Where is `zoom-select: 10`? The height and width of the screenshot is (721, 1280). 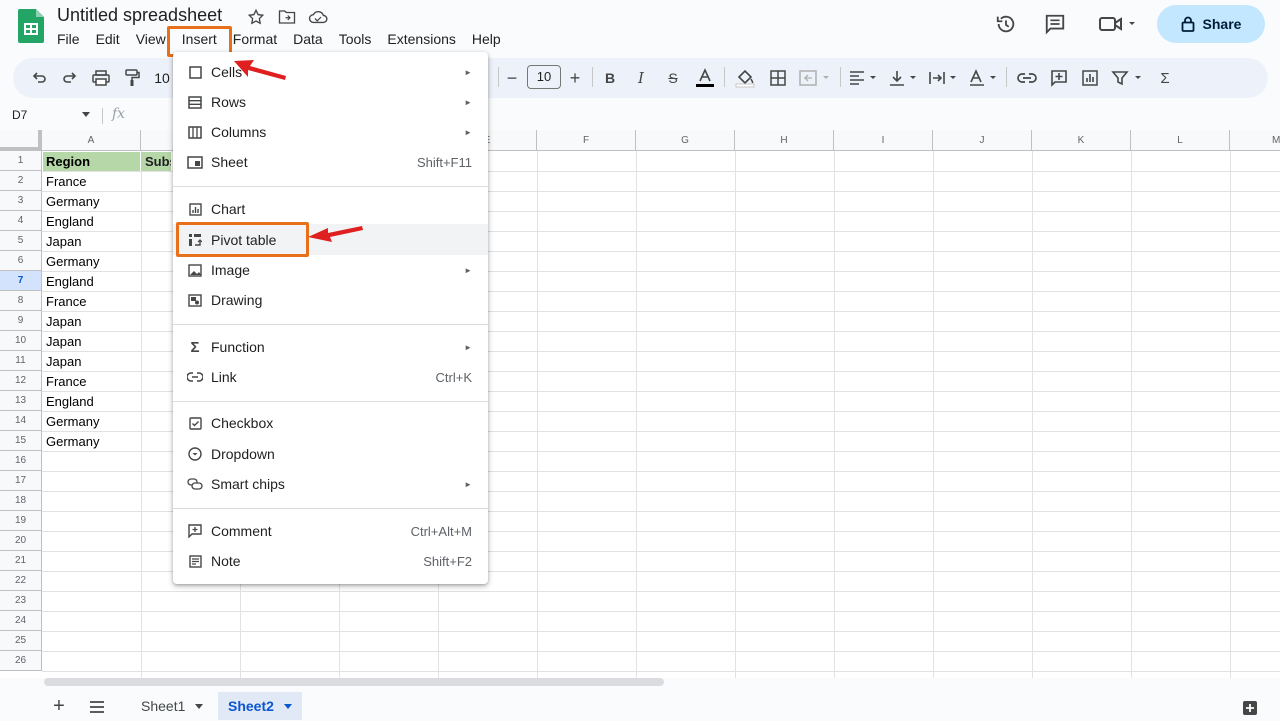
zoom-select: 10 is located at coordinates (162, 78).